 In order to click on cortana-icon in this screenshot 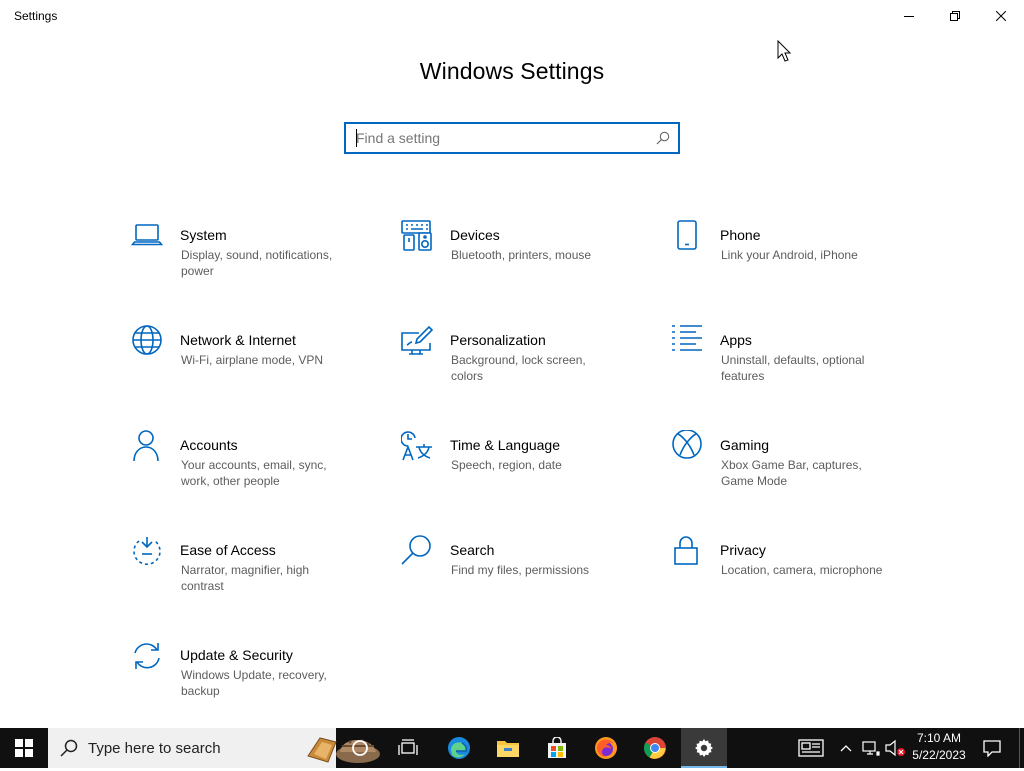, I will do `click(360, 748)`.